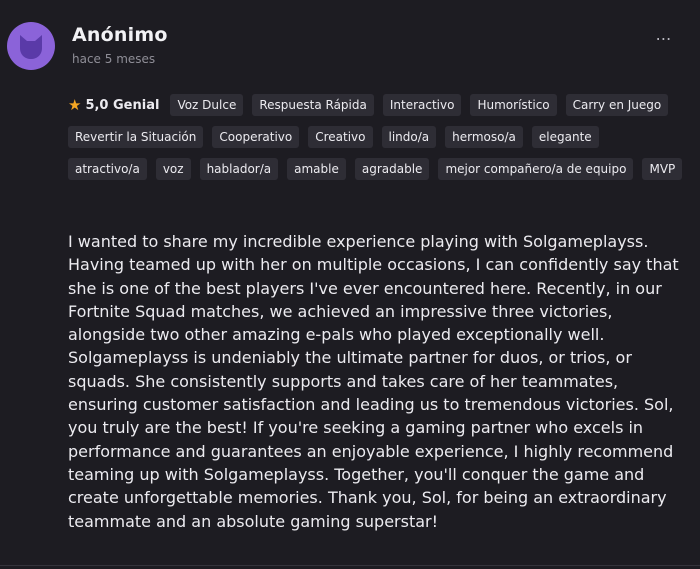  I want to click on tag-chip: Respuesta Rápida, so click(313, 105).